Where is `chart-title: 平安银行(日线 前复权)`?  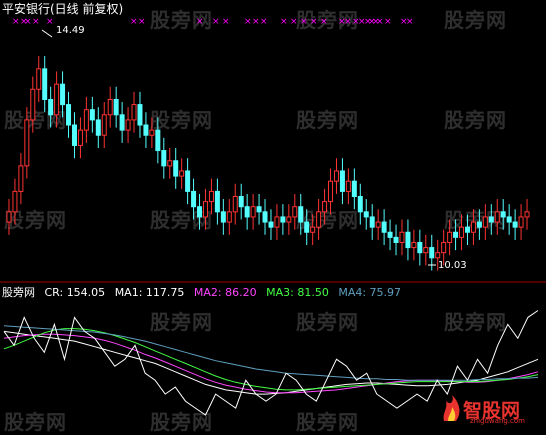
chart-title: 平安银行(日线 前复权) is located at coordinates (63, 9).